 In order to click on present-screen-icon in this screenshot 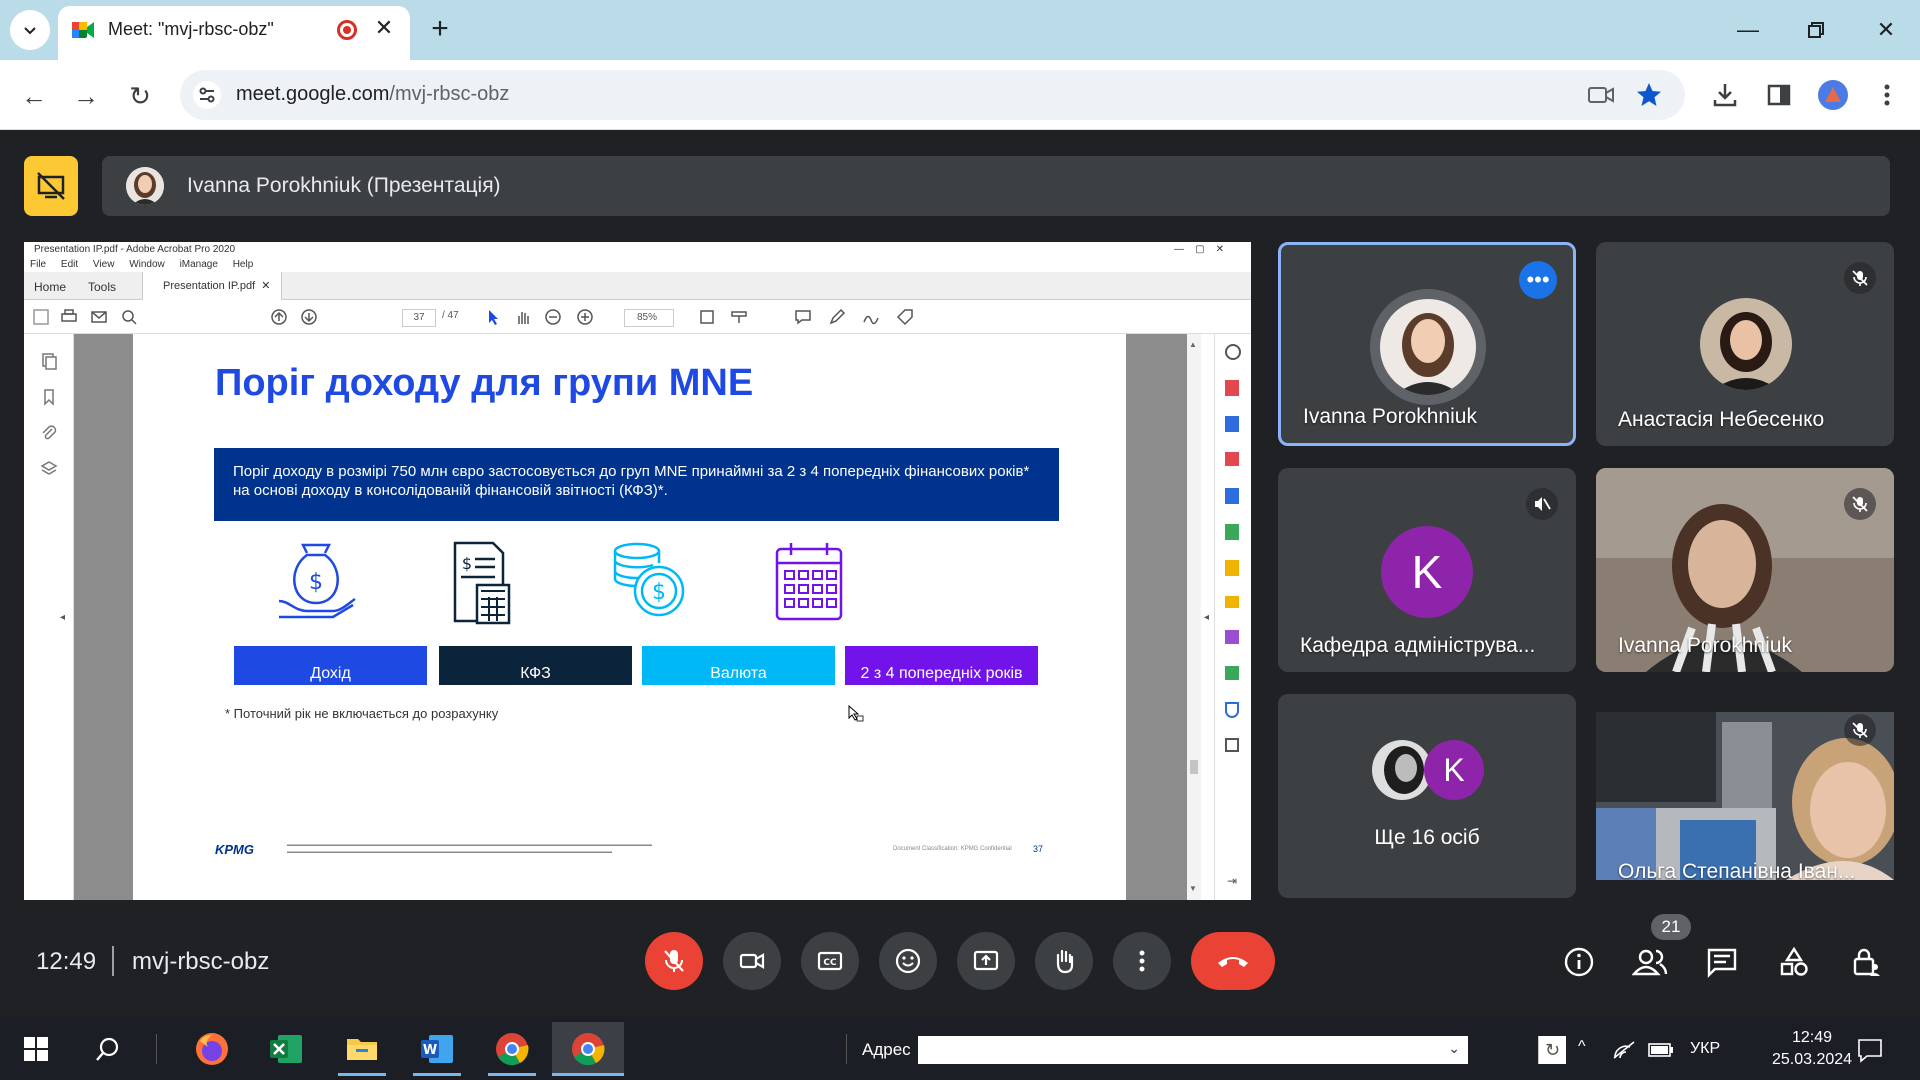, I will do `click(986, 960)`.